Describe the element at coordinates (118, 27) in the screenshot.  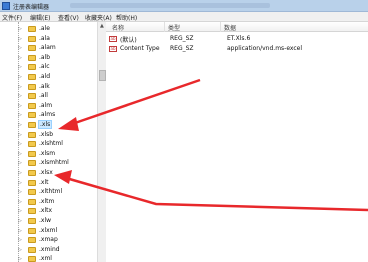
I see `column-header-name: 名称` at that location.